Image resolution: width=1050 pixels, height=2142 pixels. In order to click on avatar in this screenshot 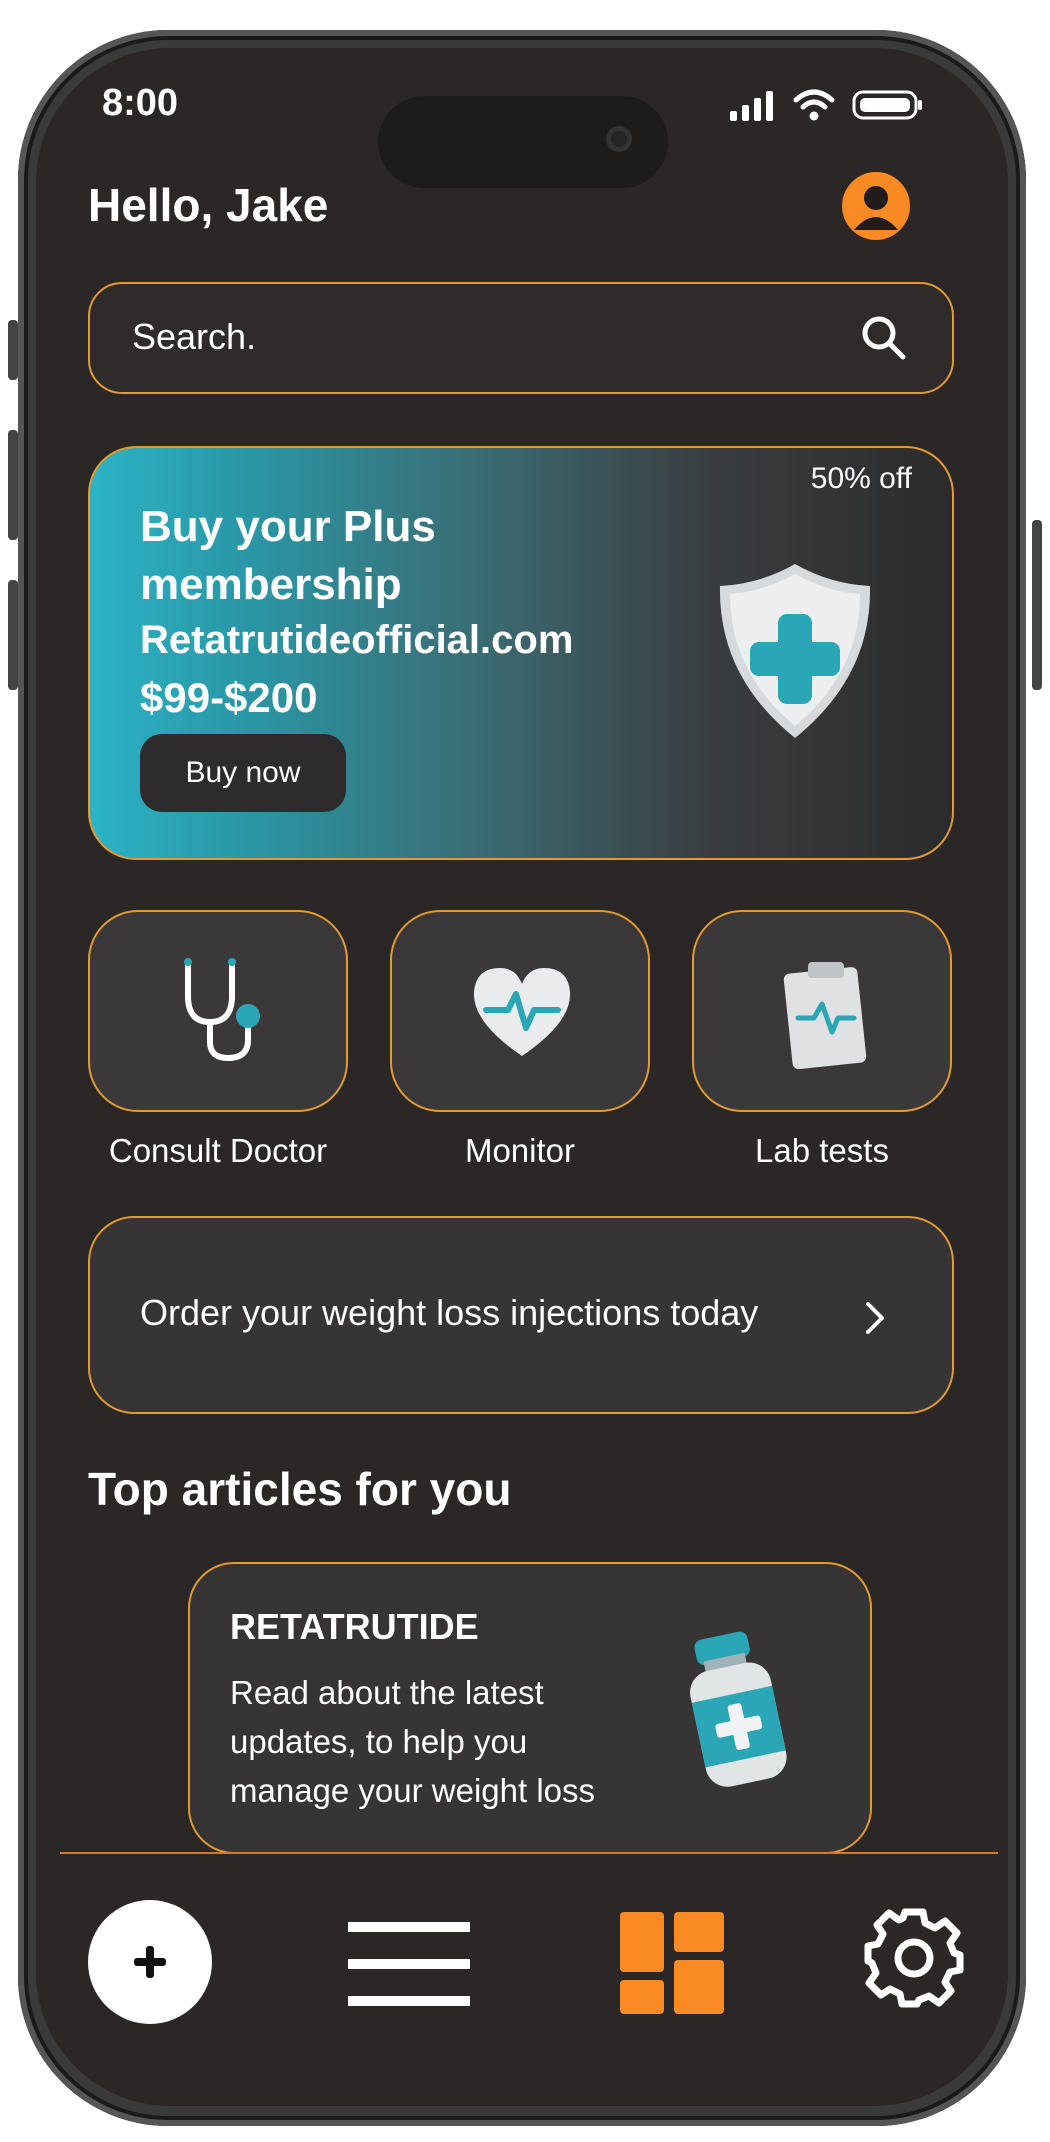, I will do `click(876, 206)`.